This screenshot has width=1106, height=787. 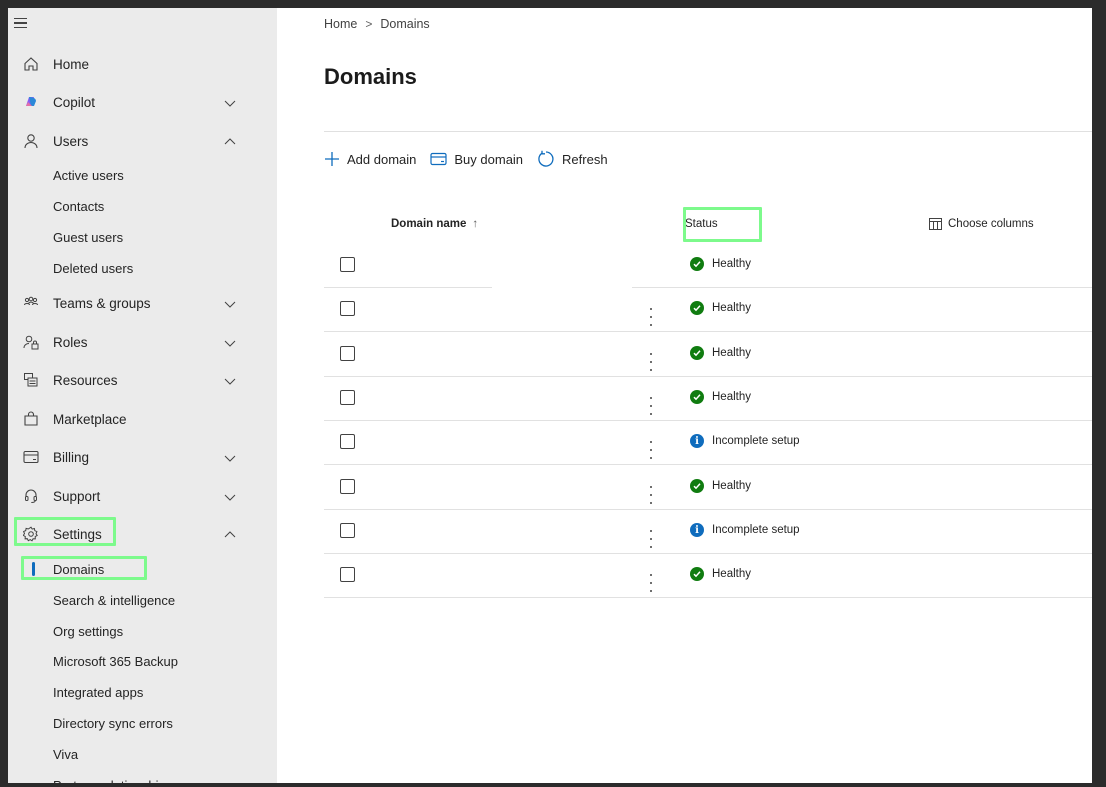 I want to click on sidebar-subitem-microsoft-365-backup: Microsoft 365 Backup, so click(x=142, y=661).